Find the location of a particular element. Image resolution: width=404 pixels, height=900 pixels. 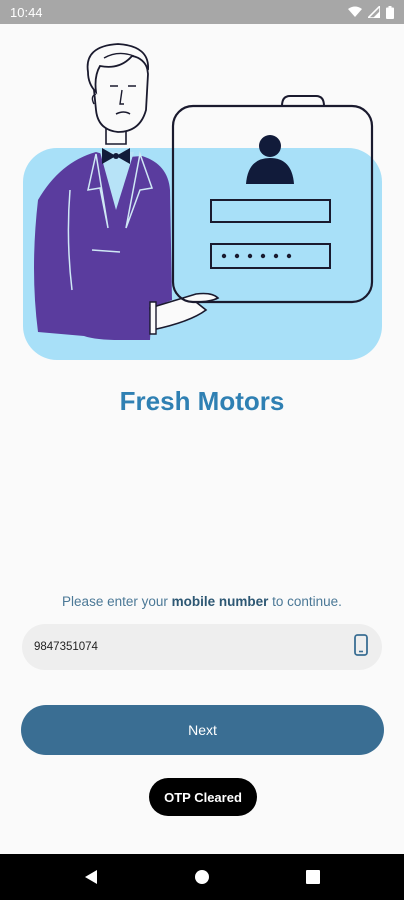

signal-icon is located at coordinates (374, 12).